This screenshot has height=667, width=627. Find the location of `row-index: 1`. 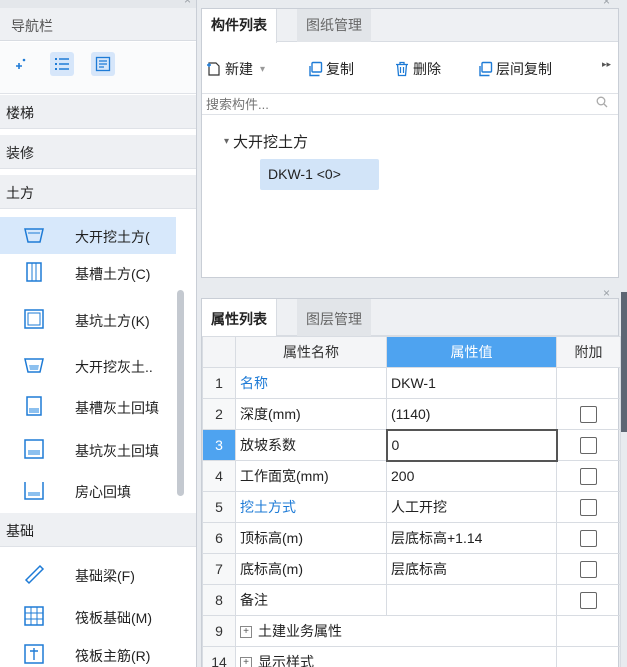

row-index: 1 is located at coordinates (219, 383).